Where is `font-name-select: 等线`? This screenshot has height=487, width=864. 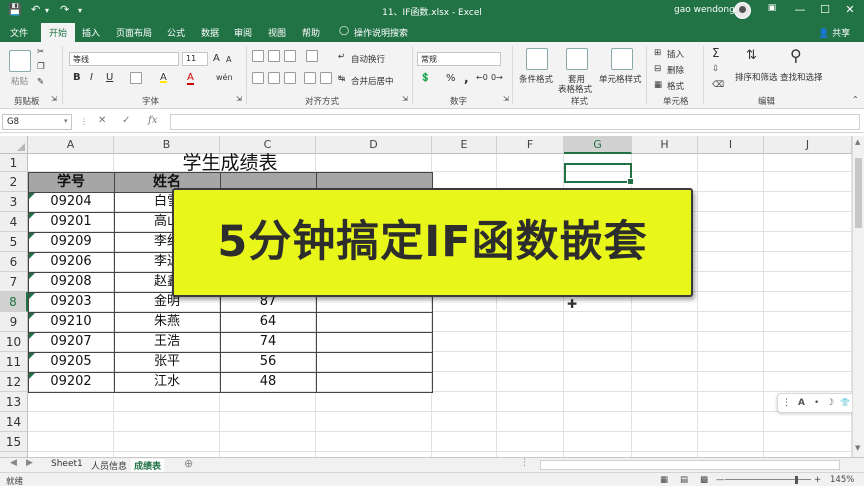 font-name-select: 等线 is located at coordinates (124, 59).